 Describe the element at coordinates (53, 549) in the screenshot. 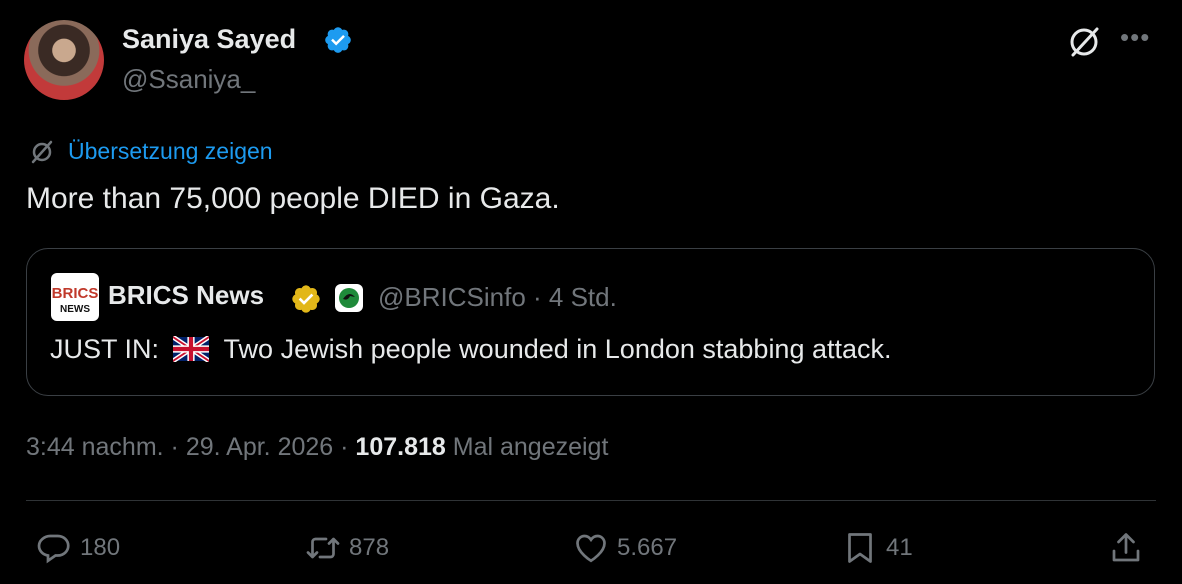

I see `reply-icon` at that location.